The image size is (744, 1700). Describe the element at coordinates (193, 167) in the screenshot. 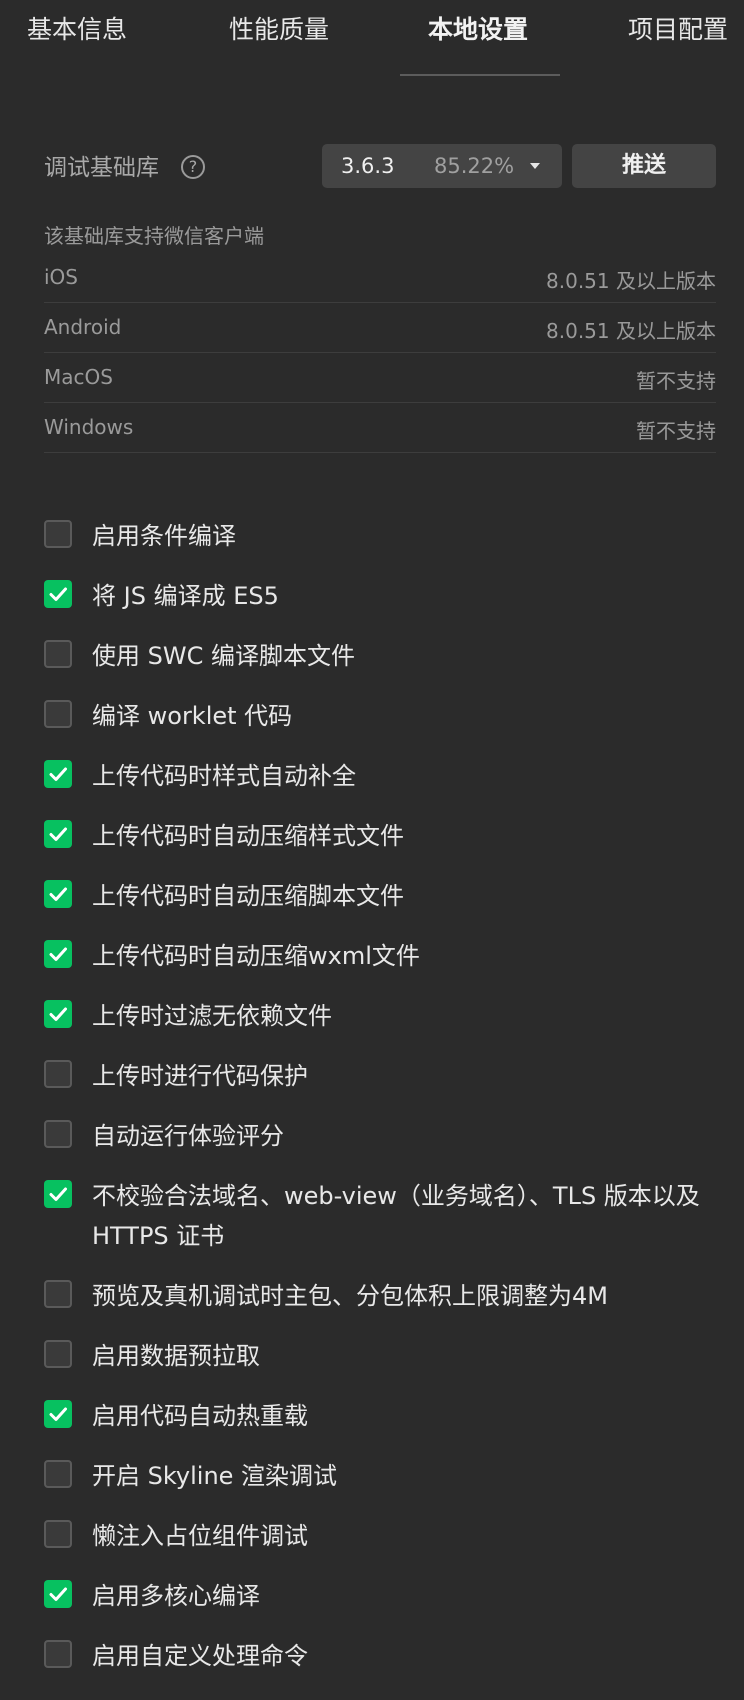

I see `question-circle-icon: ?` at that location.